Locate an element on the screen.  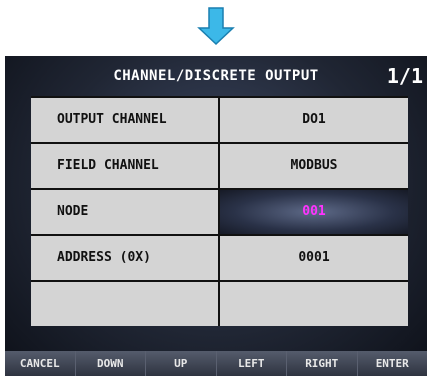
table-row-selected: NODE 001 is located at coordinates (219, 212).